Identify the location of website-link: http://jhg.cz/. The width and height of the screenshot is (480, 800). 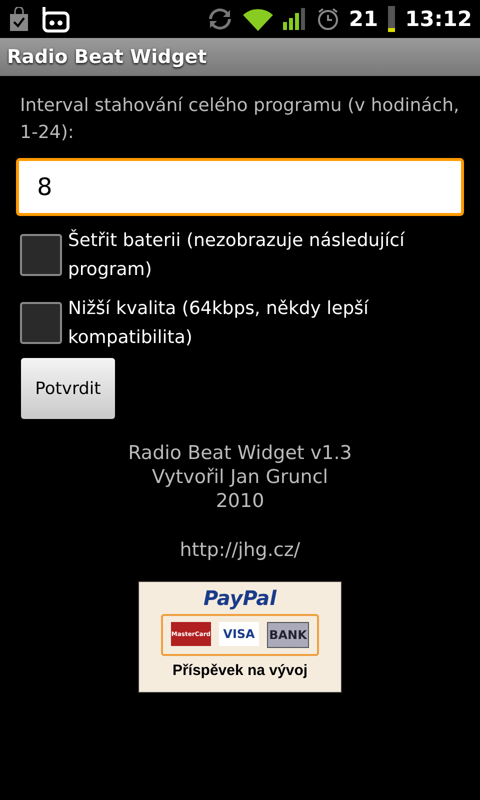
(240, 550).